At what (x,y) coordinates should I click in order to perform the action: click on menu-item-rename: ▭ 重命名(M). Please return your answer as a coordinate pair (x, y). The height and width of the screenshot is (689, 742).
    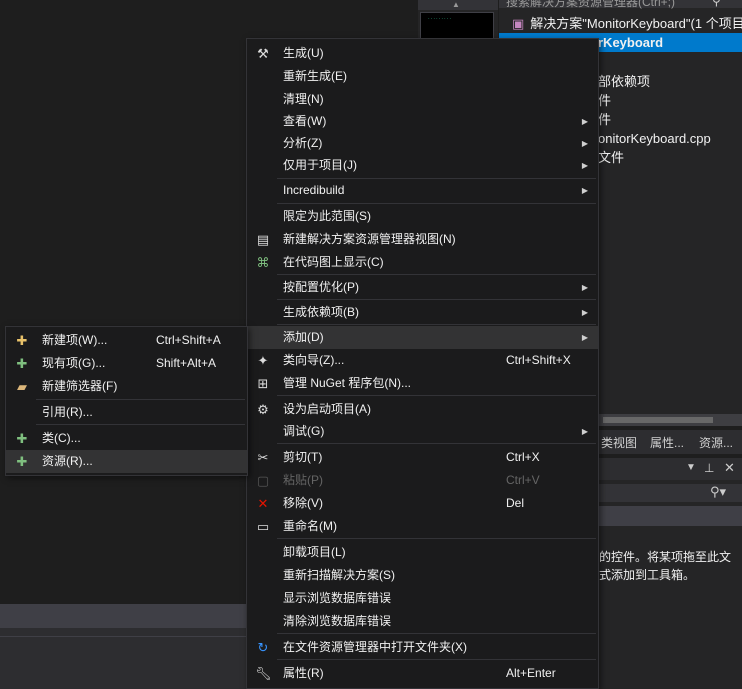
    Looking at the image, I should click on (422, 526).